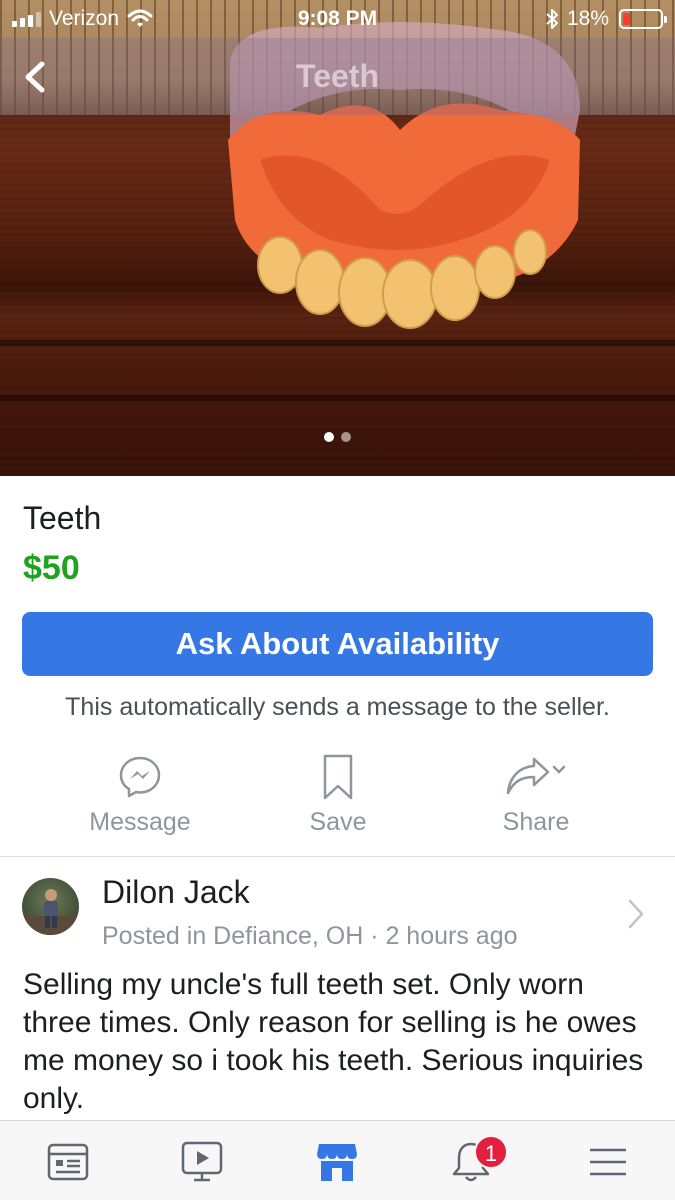 Image resolution: width=675 pixels, height=1200 pixels. What do you see at coordinates (337, 644) in the screenshot?
I see `ask-availability-button: Ask About Availability` at bounding box center [337, 644].